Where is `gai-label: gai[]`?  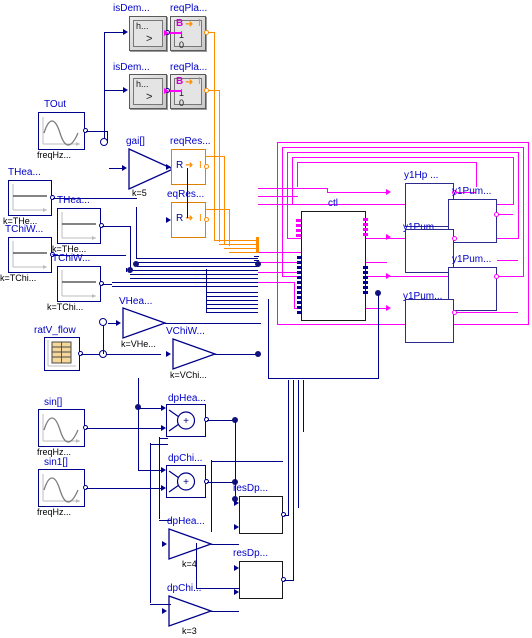
gai-label: gai[] is located at coordinates (135, 141).